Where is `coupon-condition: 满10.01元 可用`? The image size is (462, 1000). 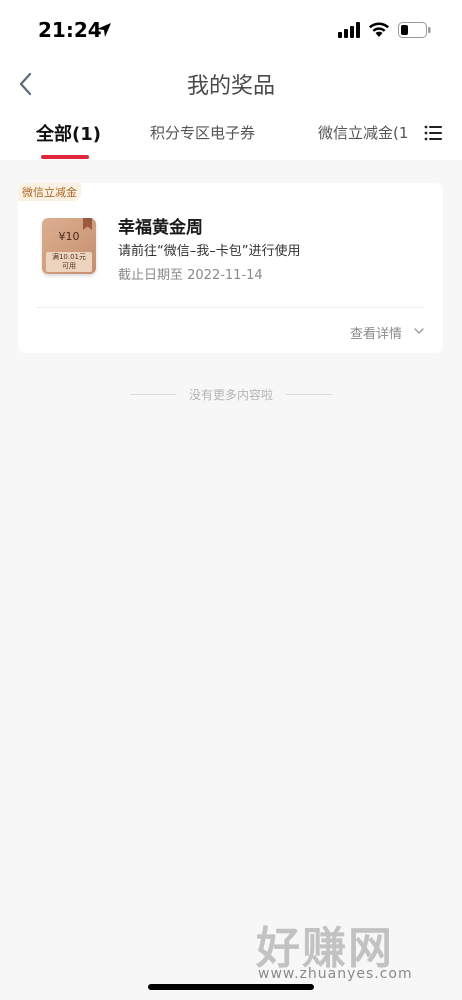 coupon-condition: 满10.01元 可用 is located at coordinates (69, 262).